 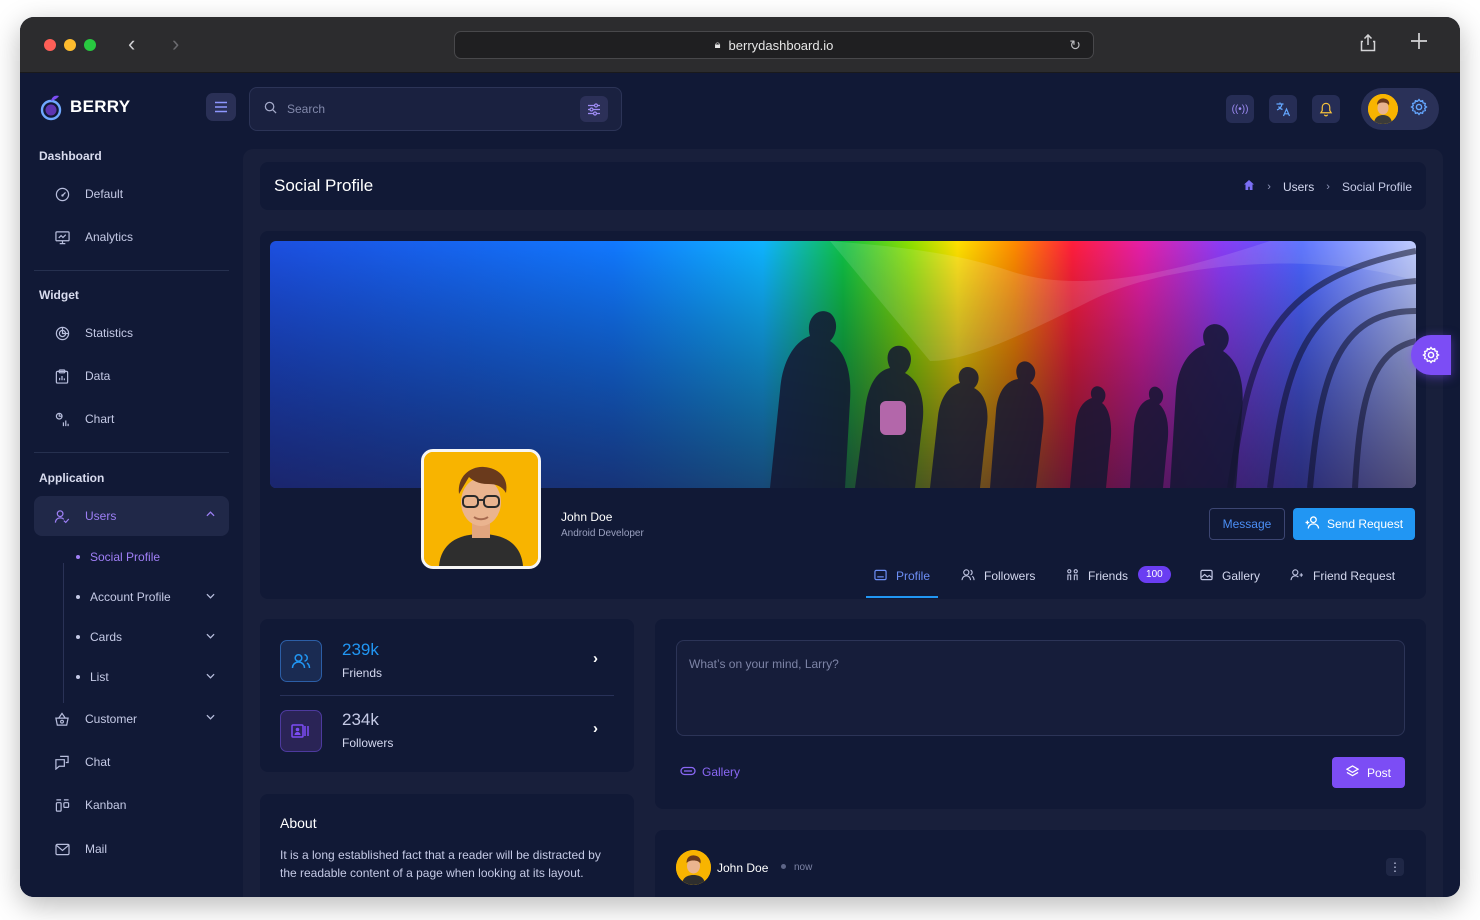 I want to click on layers-icon, so click(x=1352, y=772).